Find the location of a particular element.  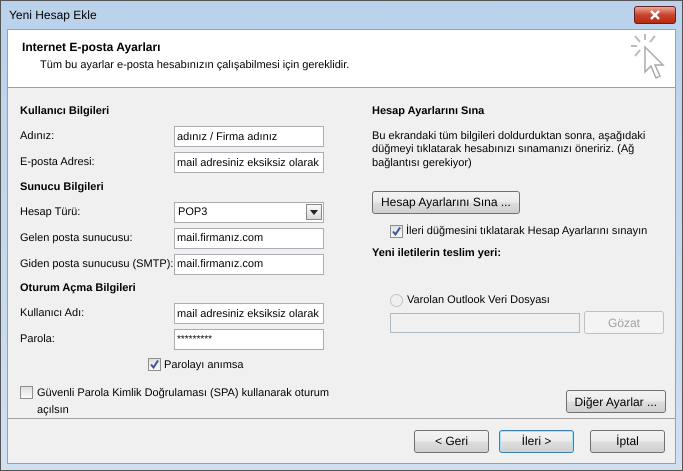

account-type-dropdown: POP3 is located at coordinates (249, 212).